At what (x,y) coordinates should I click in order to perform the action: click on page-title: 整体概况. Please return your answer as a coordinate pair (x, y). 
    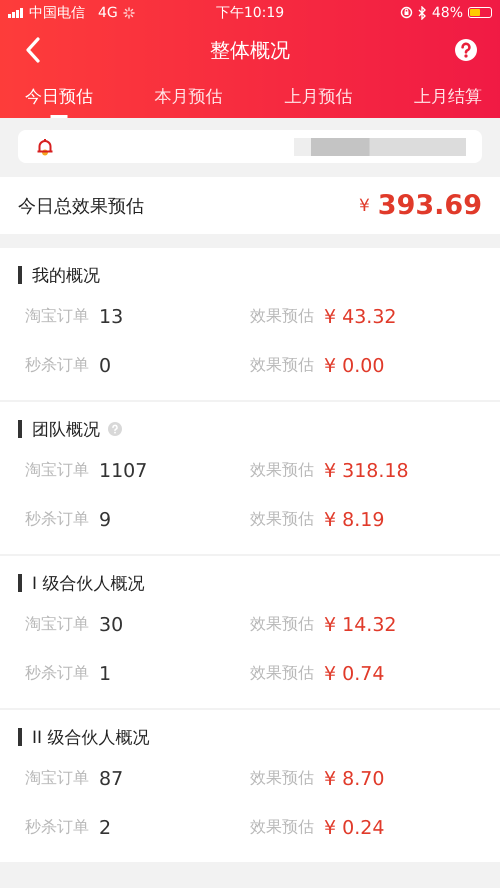
    Looking at the image, I should click on (250, 50).